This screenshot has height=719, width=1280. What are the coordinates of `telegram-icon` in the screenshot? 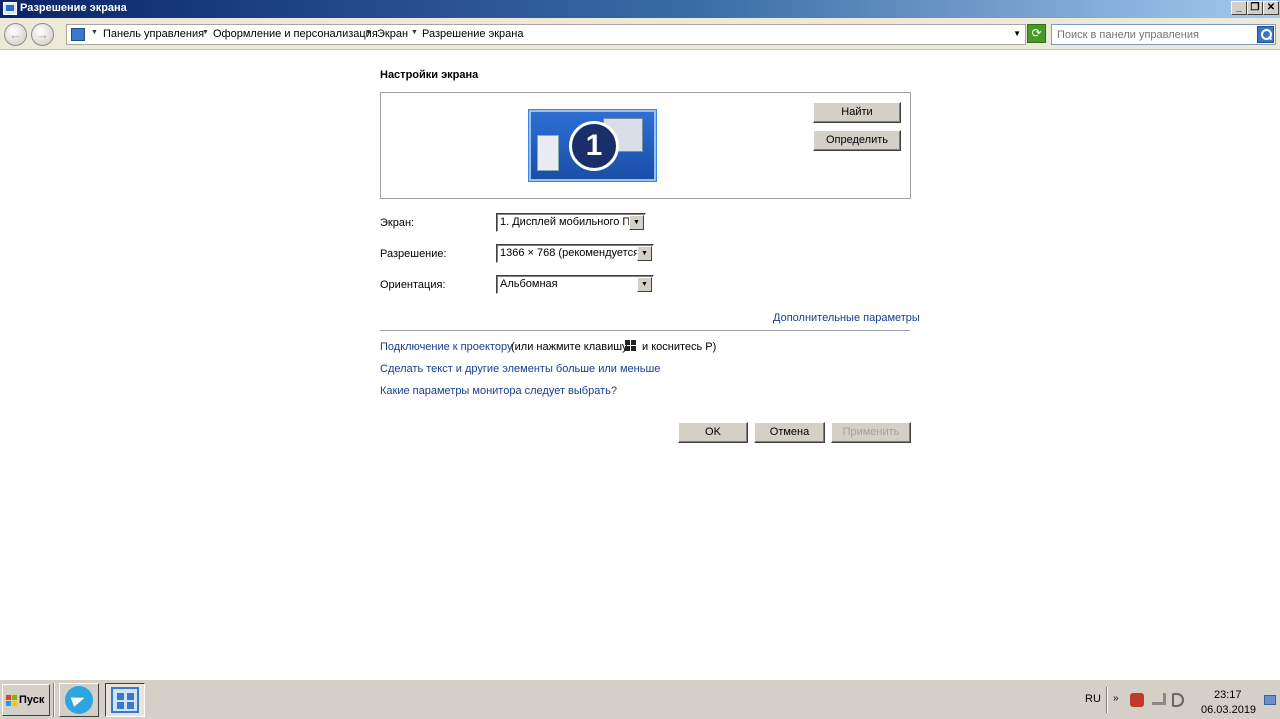 It's located at (79, 700).